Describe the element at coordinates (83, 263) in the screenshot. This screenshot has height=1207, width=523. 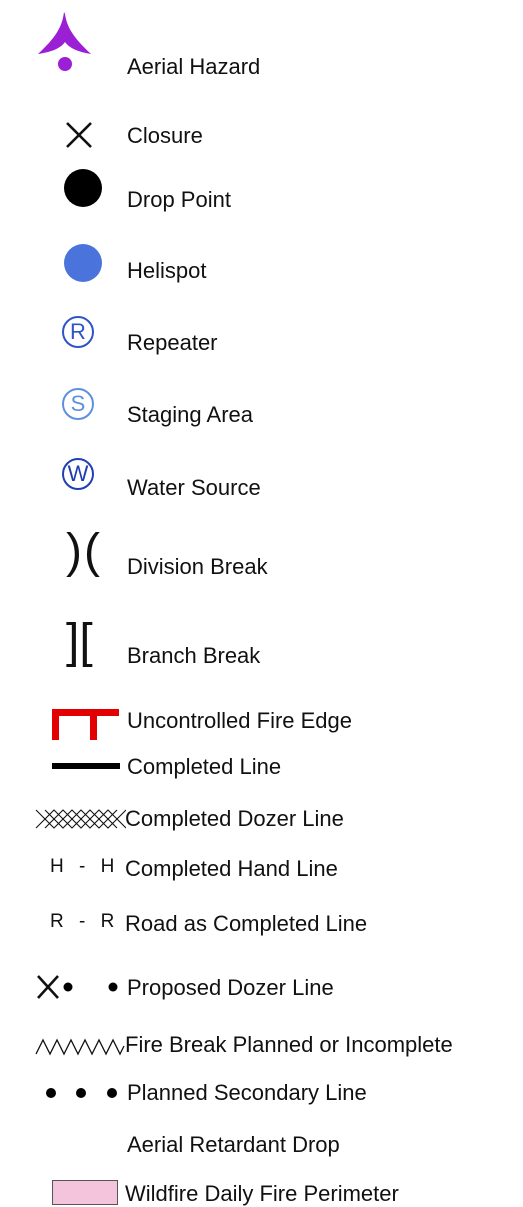
I see `blue-dot-icon` at that location.